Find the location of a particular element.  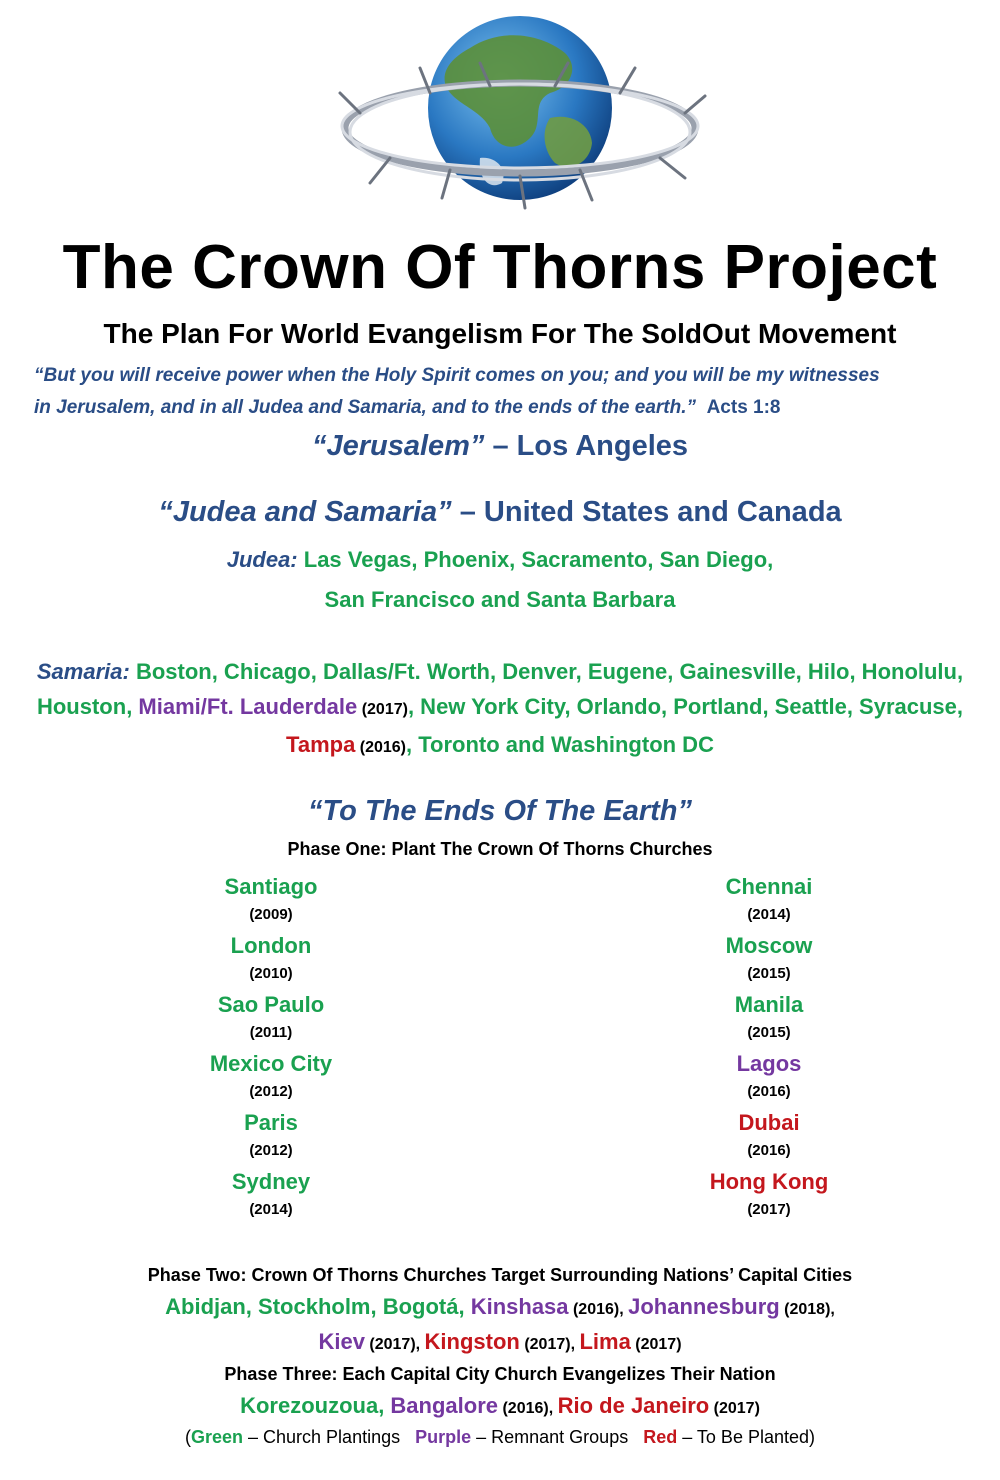

legend-red: Red is located at coordinates (660, 1437).